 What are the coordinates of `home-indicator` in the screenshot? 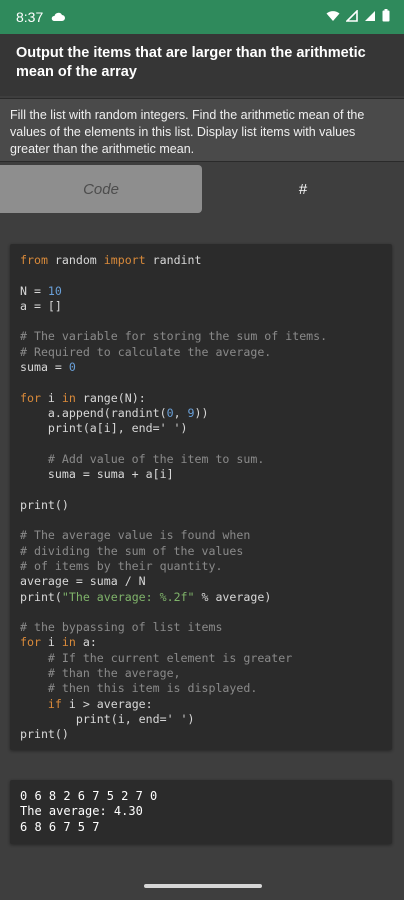 It's located at (203, 886).